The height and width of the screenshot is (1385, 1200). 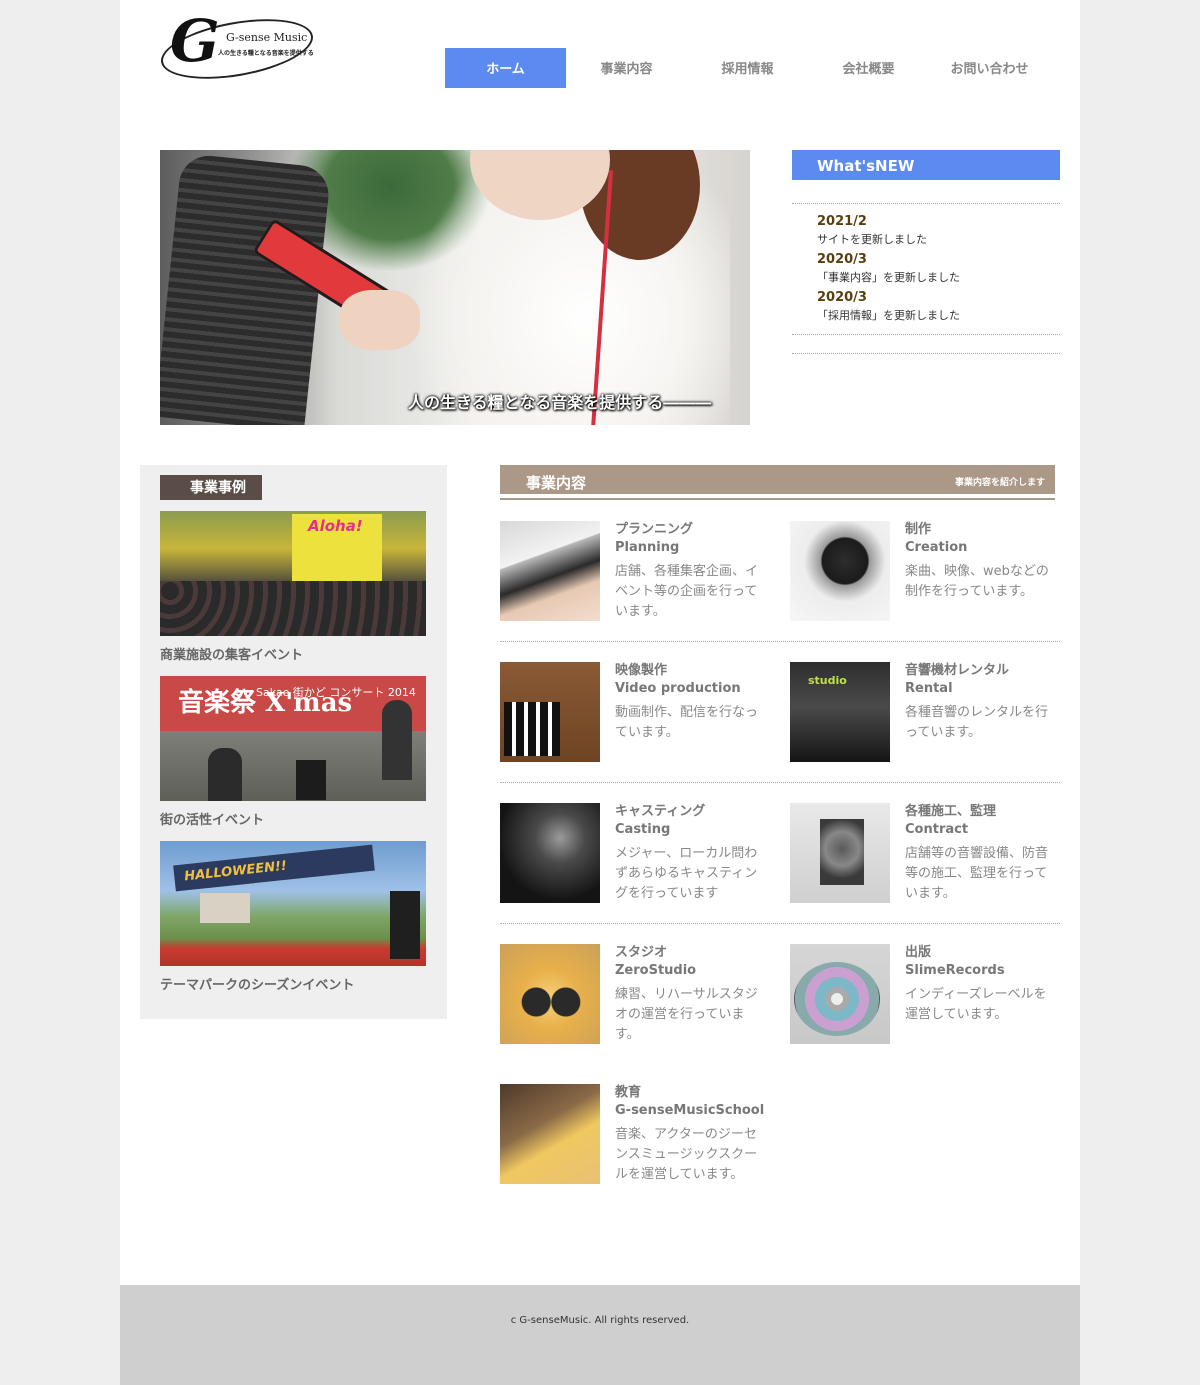 I want to click on business-header: 事業内容 事業内容を紹介します, so click(x=777, y=482).